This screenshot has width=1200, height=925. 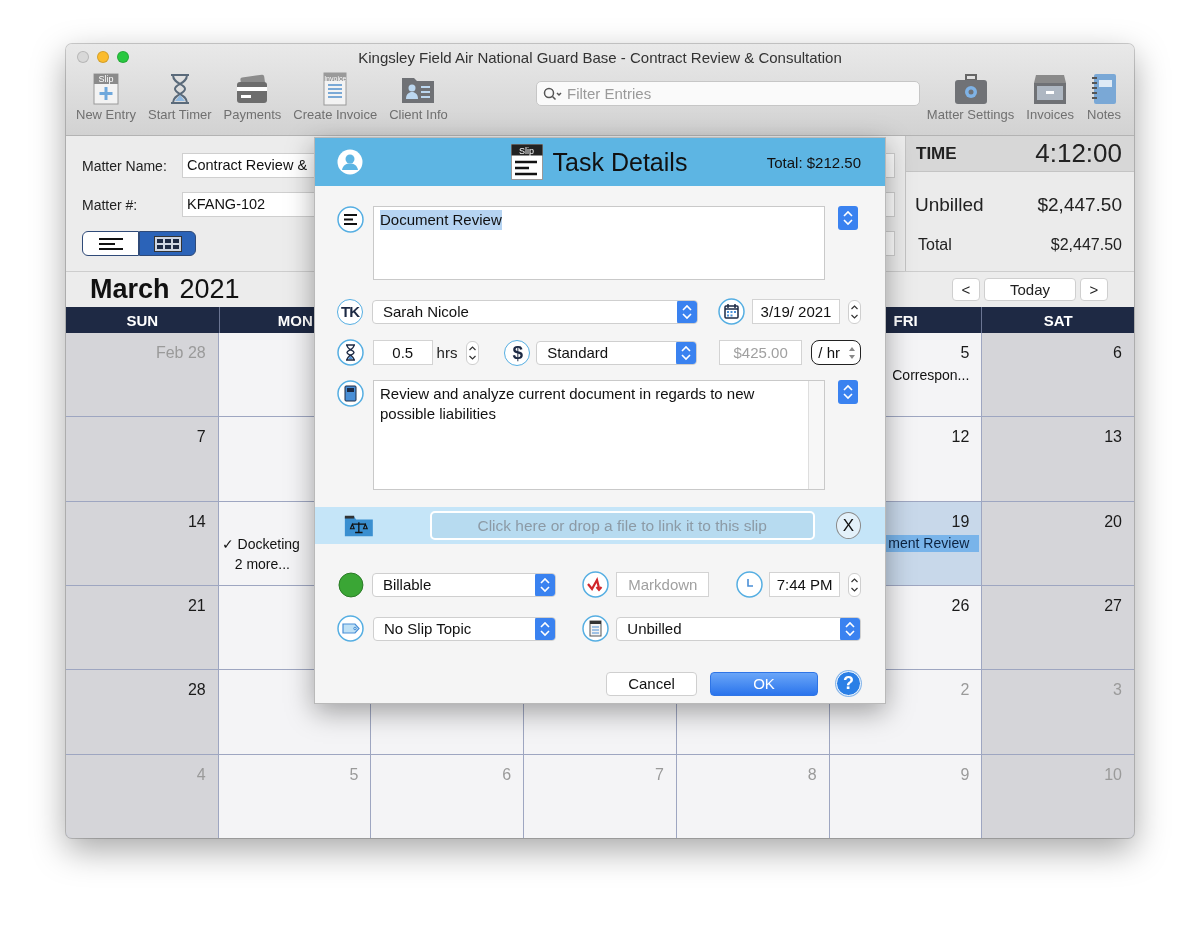 What do you see at coordinates (936, 153) in the screenshot?
I see `time-label: TIME` at bounding box center [936, 153].